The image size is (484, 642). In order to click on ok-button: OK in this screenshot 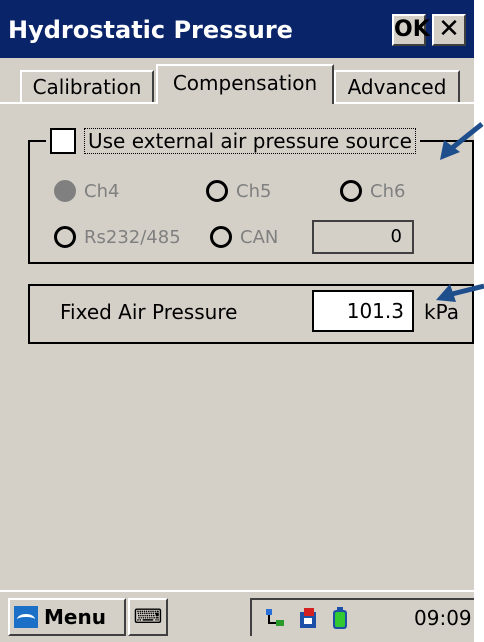, I will do `click(411, 30)`.